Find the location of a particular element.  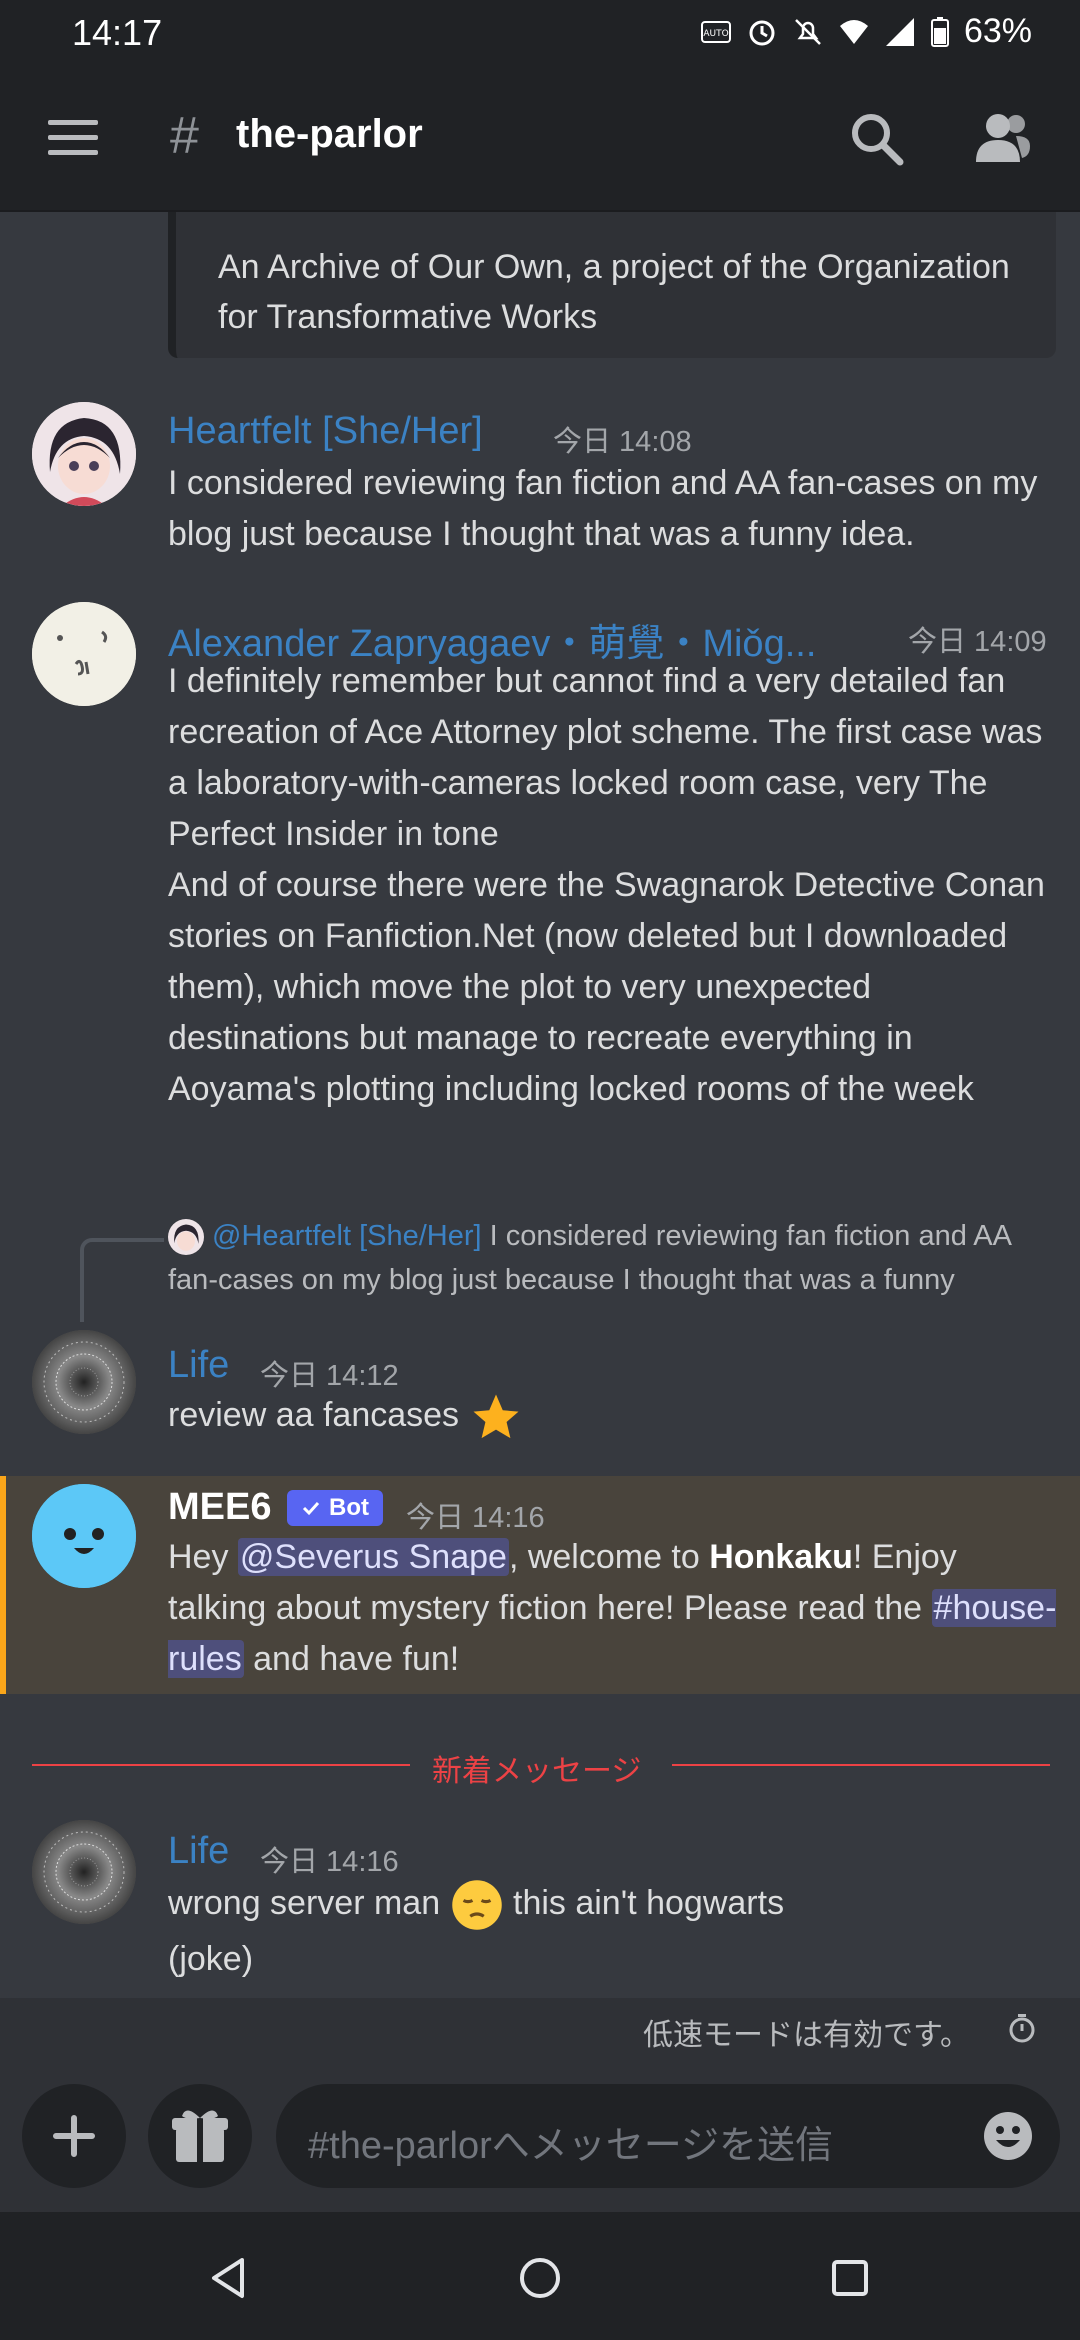

pensive-face-emoji-icon is located at coordinates (476, 1905).